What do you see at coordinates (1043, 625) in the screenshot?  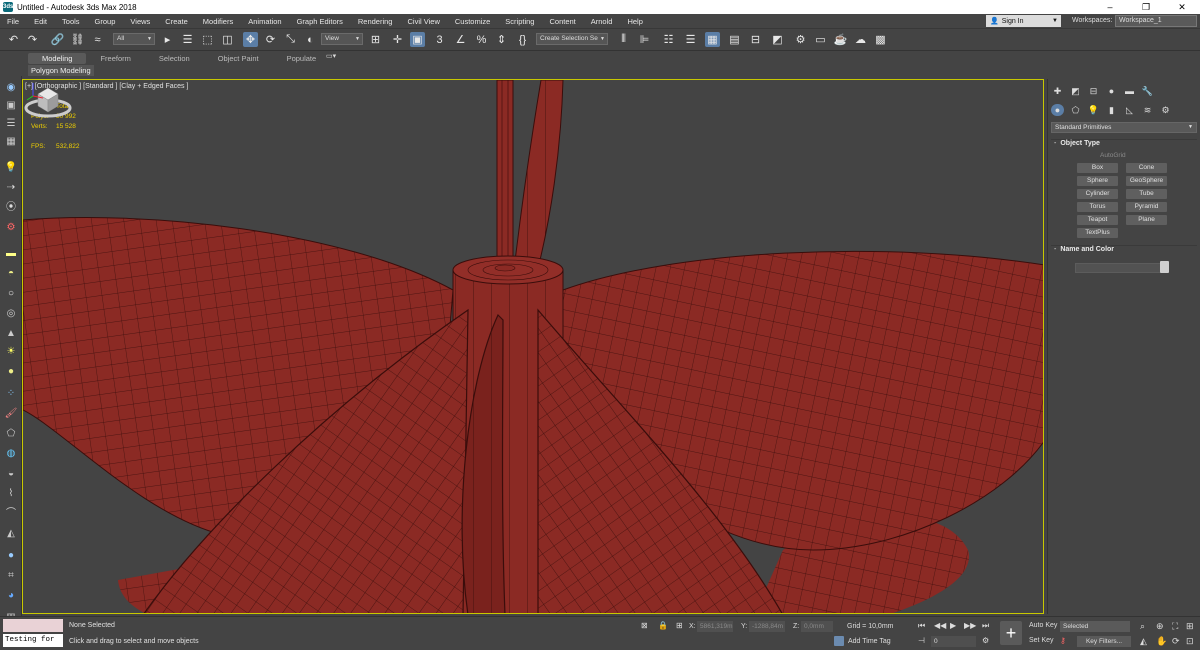 I see `auto-key-button: Auto Key` at bounding box center [1043, 625].